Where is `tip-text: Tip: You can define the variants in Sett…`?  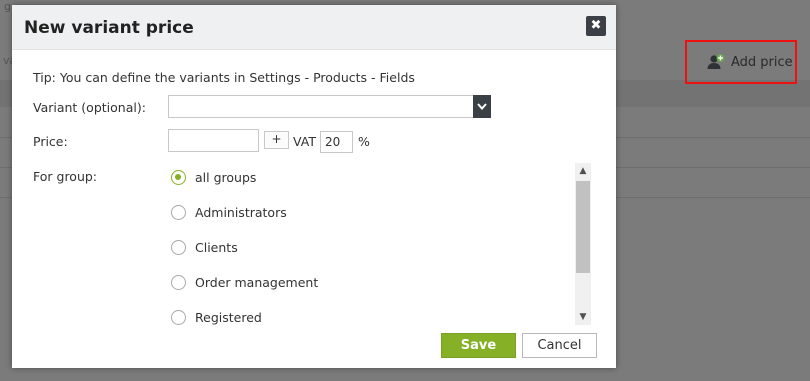 tip-text: Tip: You can define the variants in Sett… is located at coordinates (224, 77).